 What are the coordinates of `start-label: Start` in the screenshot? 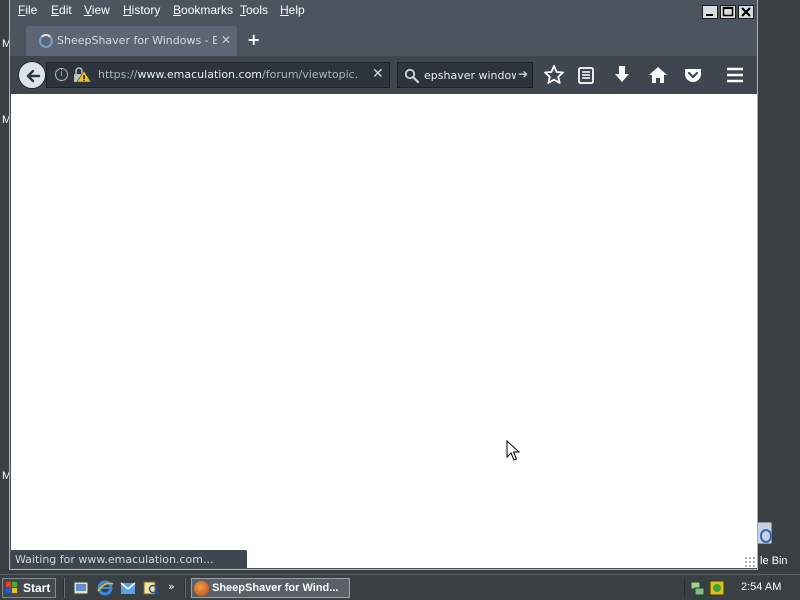 It's located at (37, 588).